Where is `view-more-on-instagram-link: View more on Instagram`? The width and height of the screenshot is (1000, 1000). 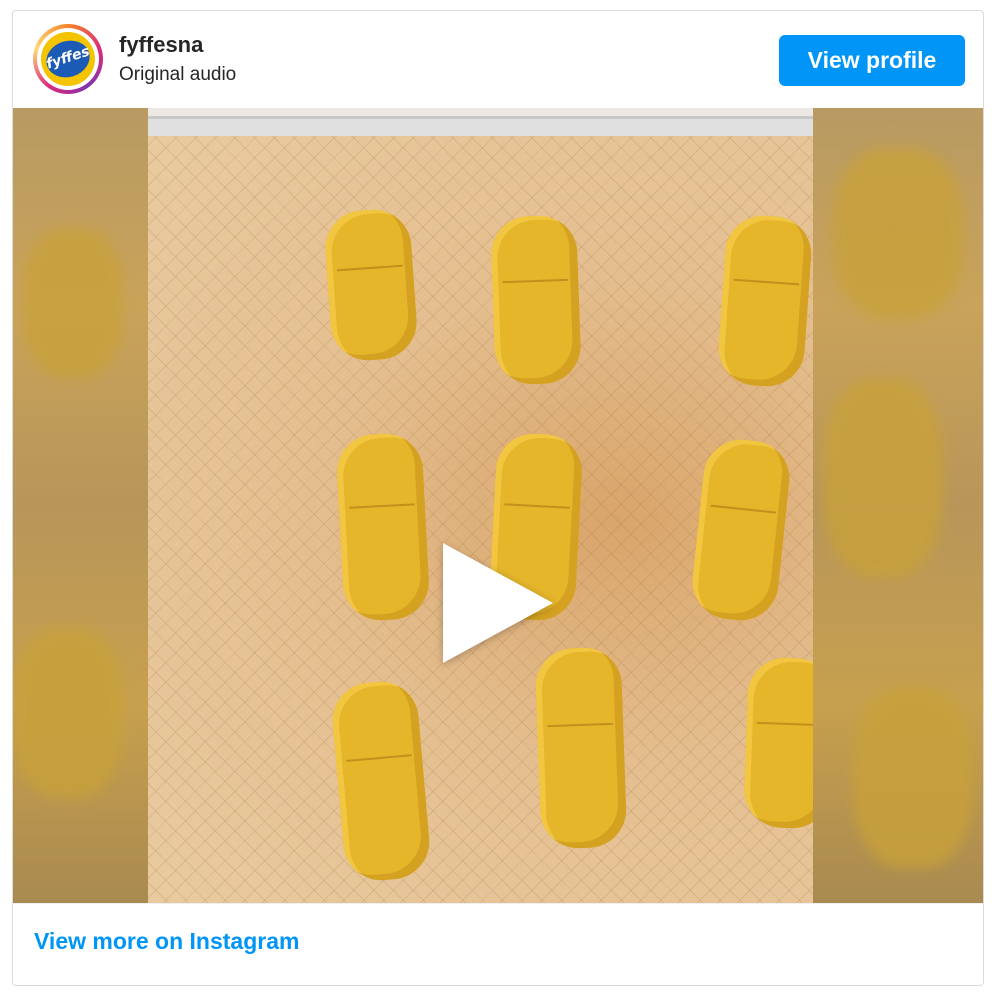
view-more-on-instagram-link: View more on Instagram is located at coordinates (166, 941).